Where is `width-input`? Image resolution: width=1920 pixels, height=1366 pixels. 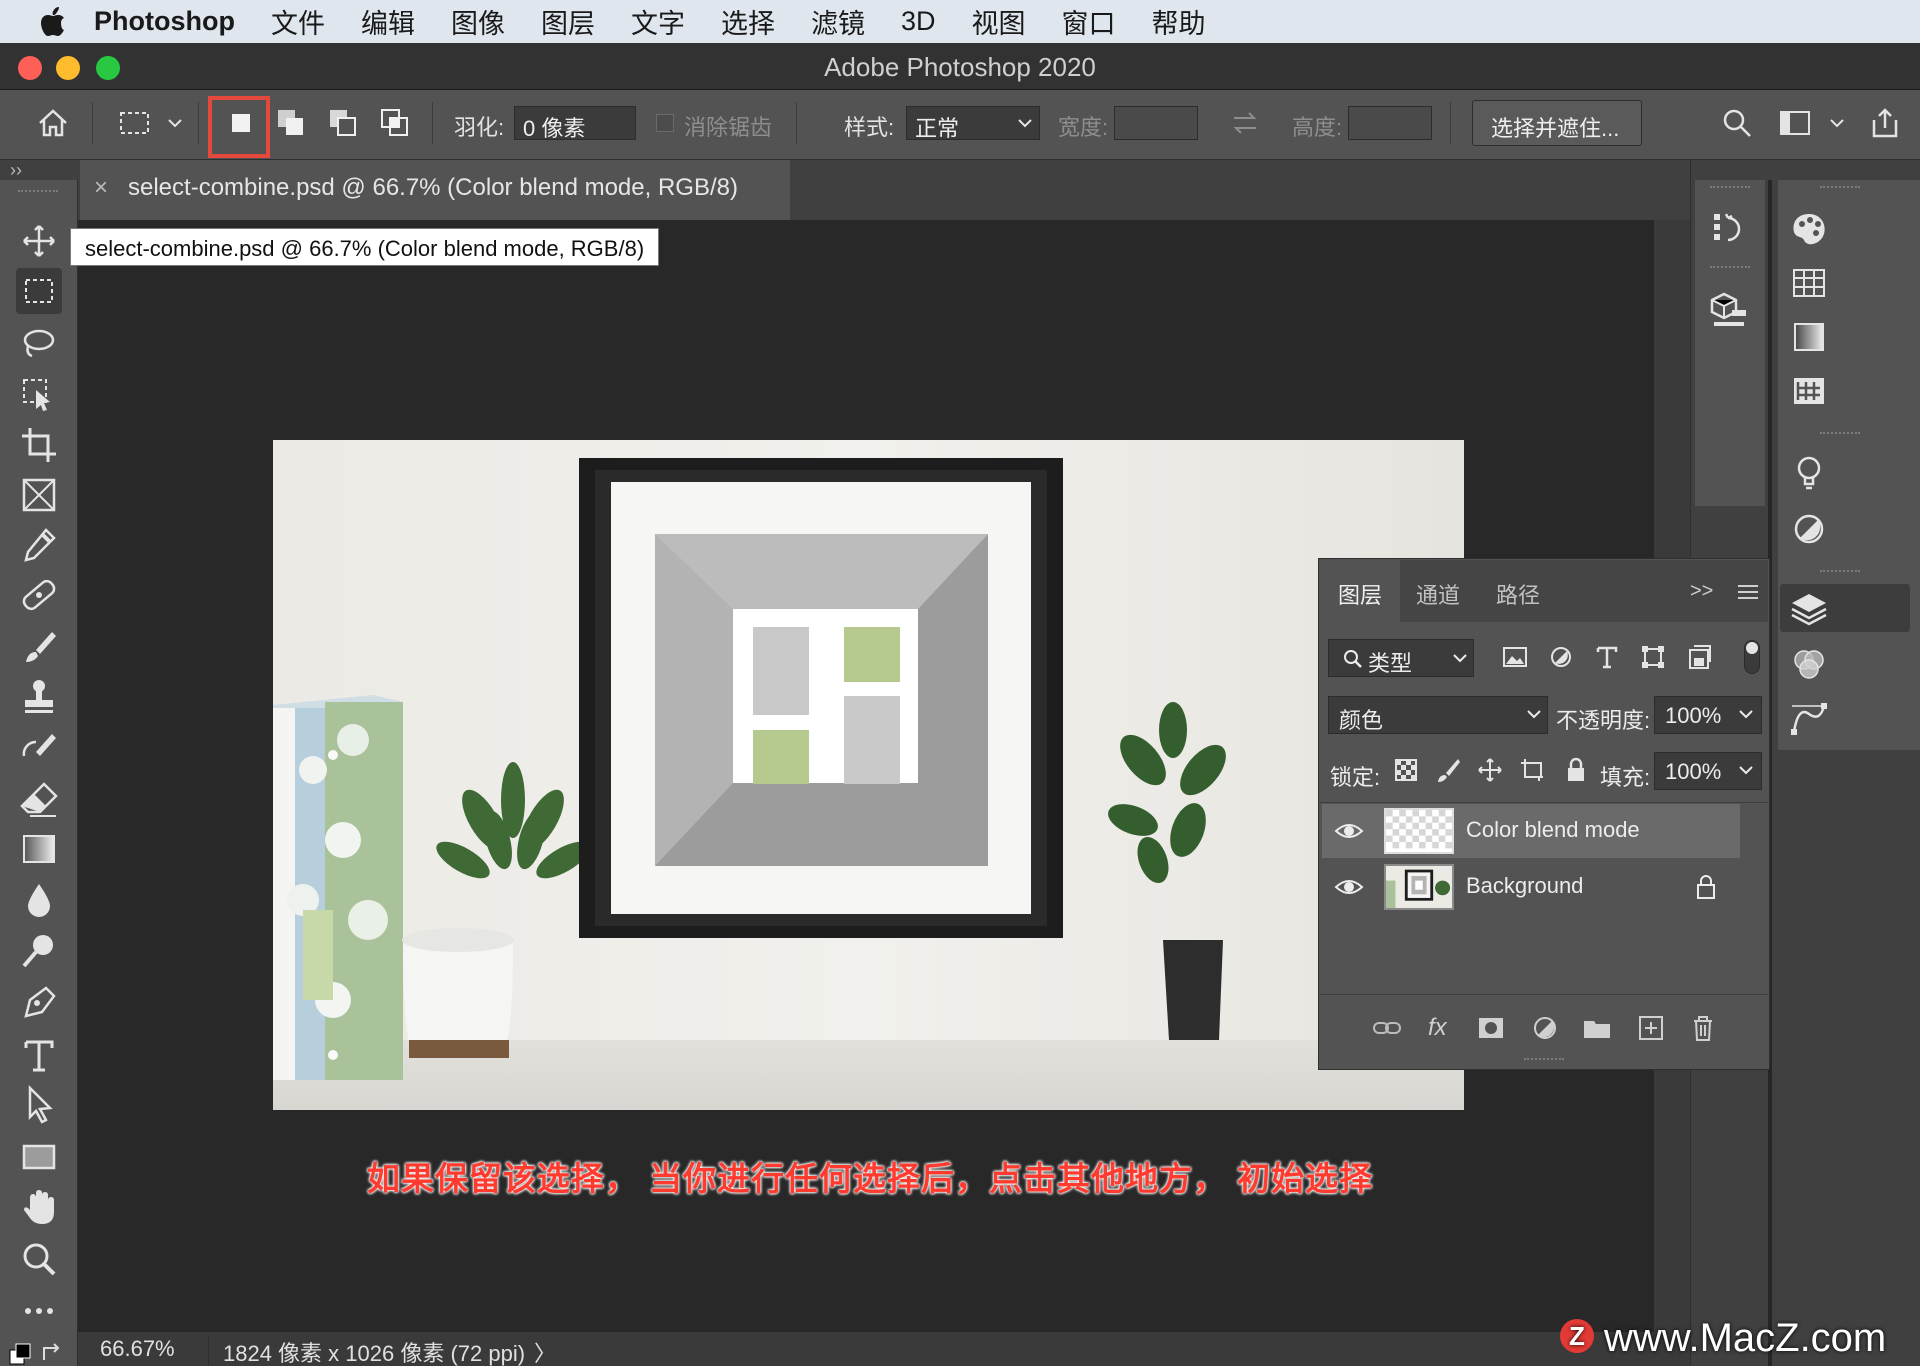
width-input is located at coordinates (1156, 123).